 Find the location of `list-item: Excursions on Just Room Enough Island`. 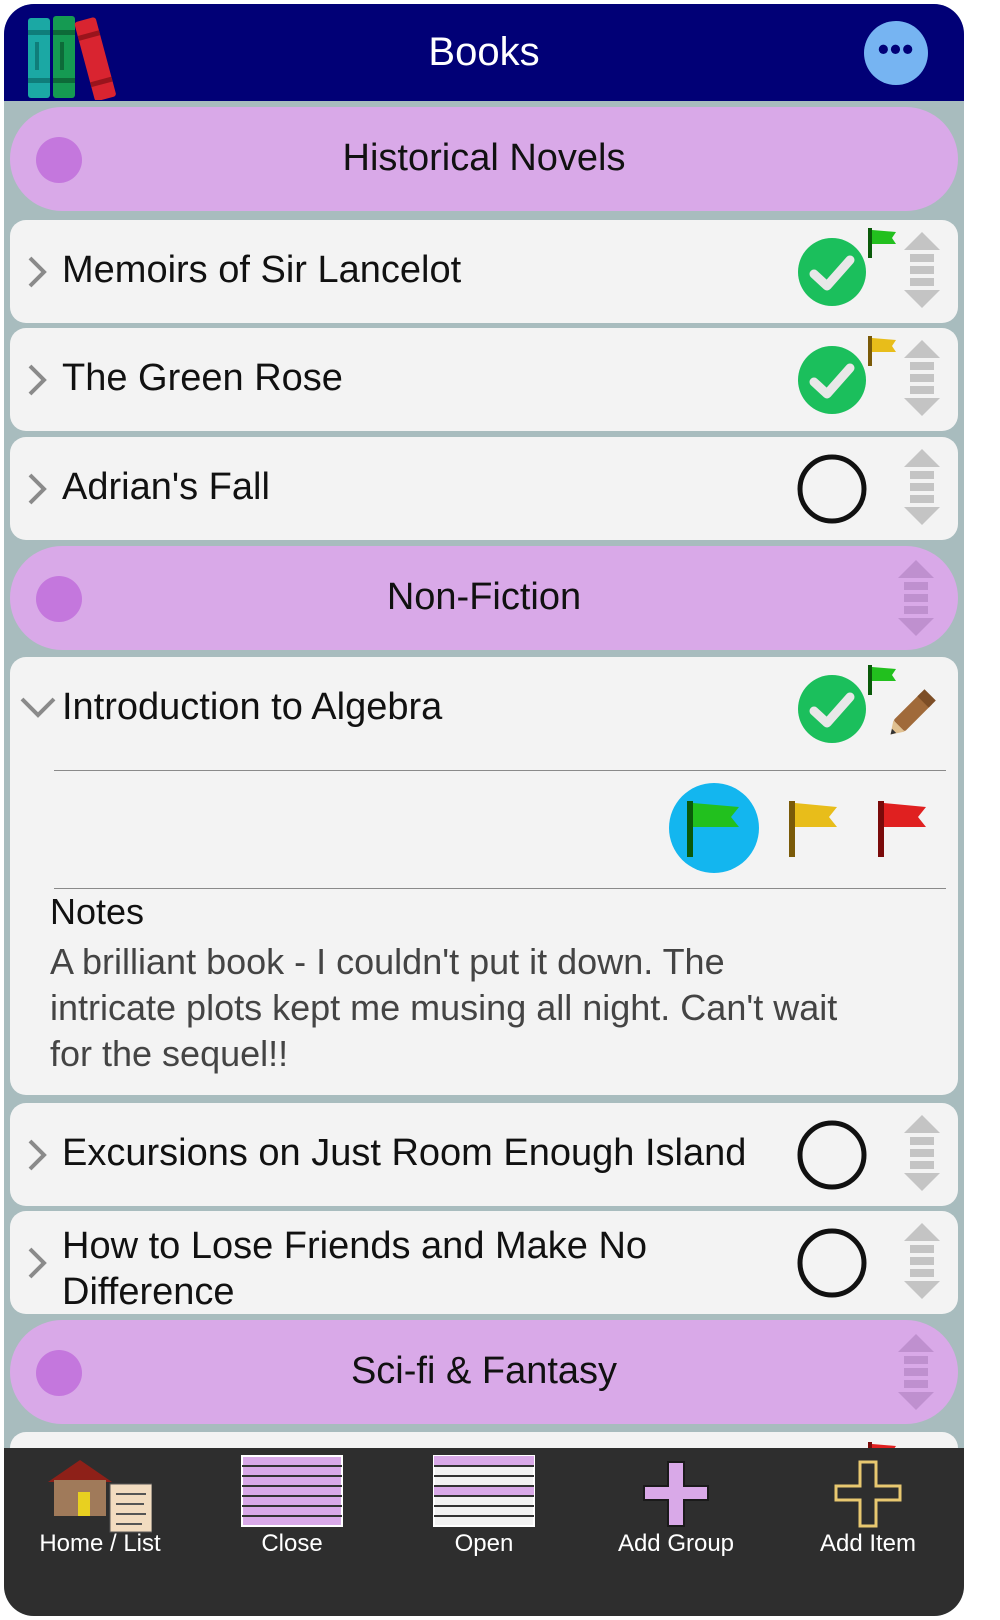

list-item: Excursions on Just Room Enough Island is located at coordinates (484, 1154).